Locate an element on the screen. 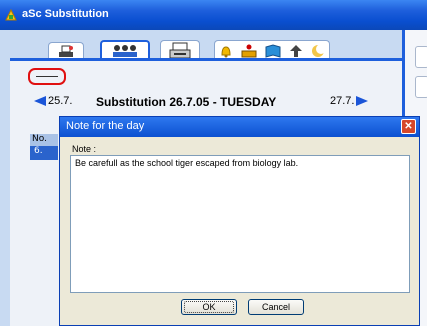 The width and height of the screenshot is (427, 326). arrow-right-icon is located at coordinates (362, 101).